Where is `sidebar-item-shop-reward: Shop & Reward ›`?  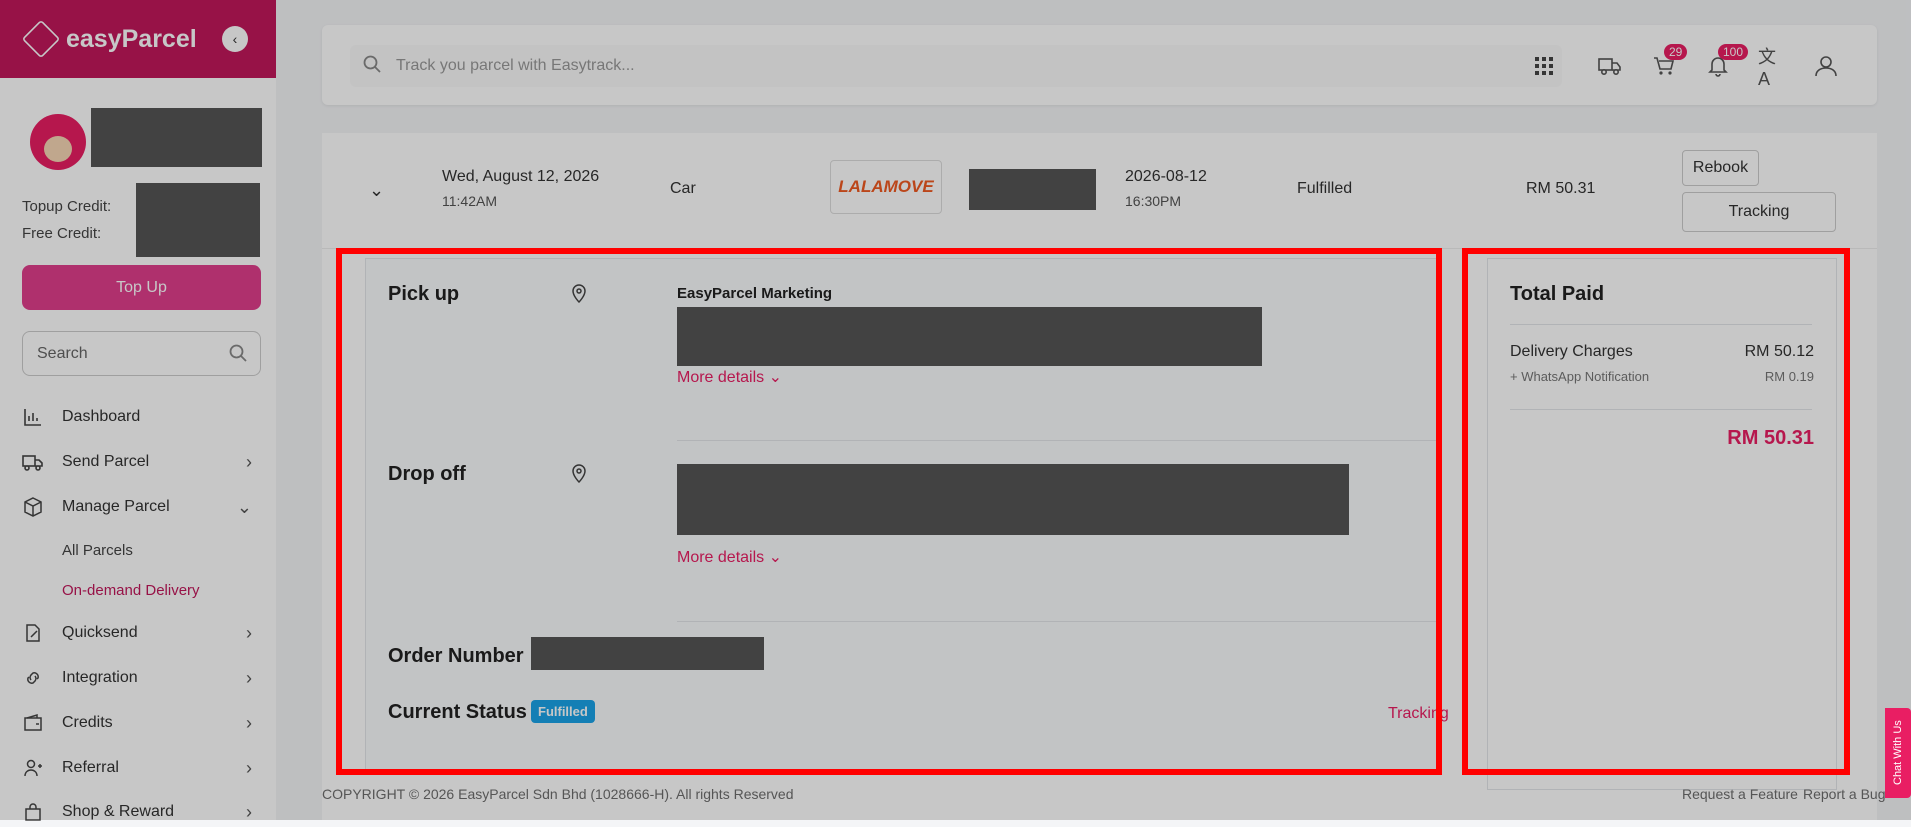 sidebar-item-shop-reward: Shop & Reward › is located at coordinates (137, 812).